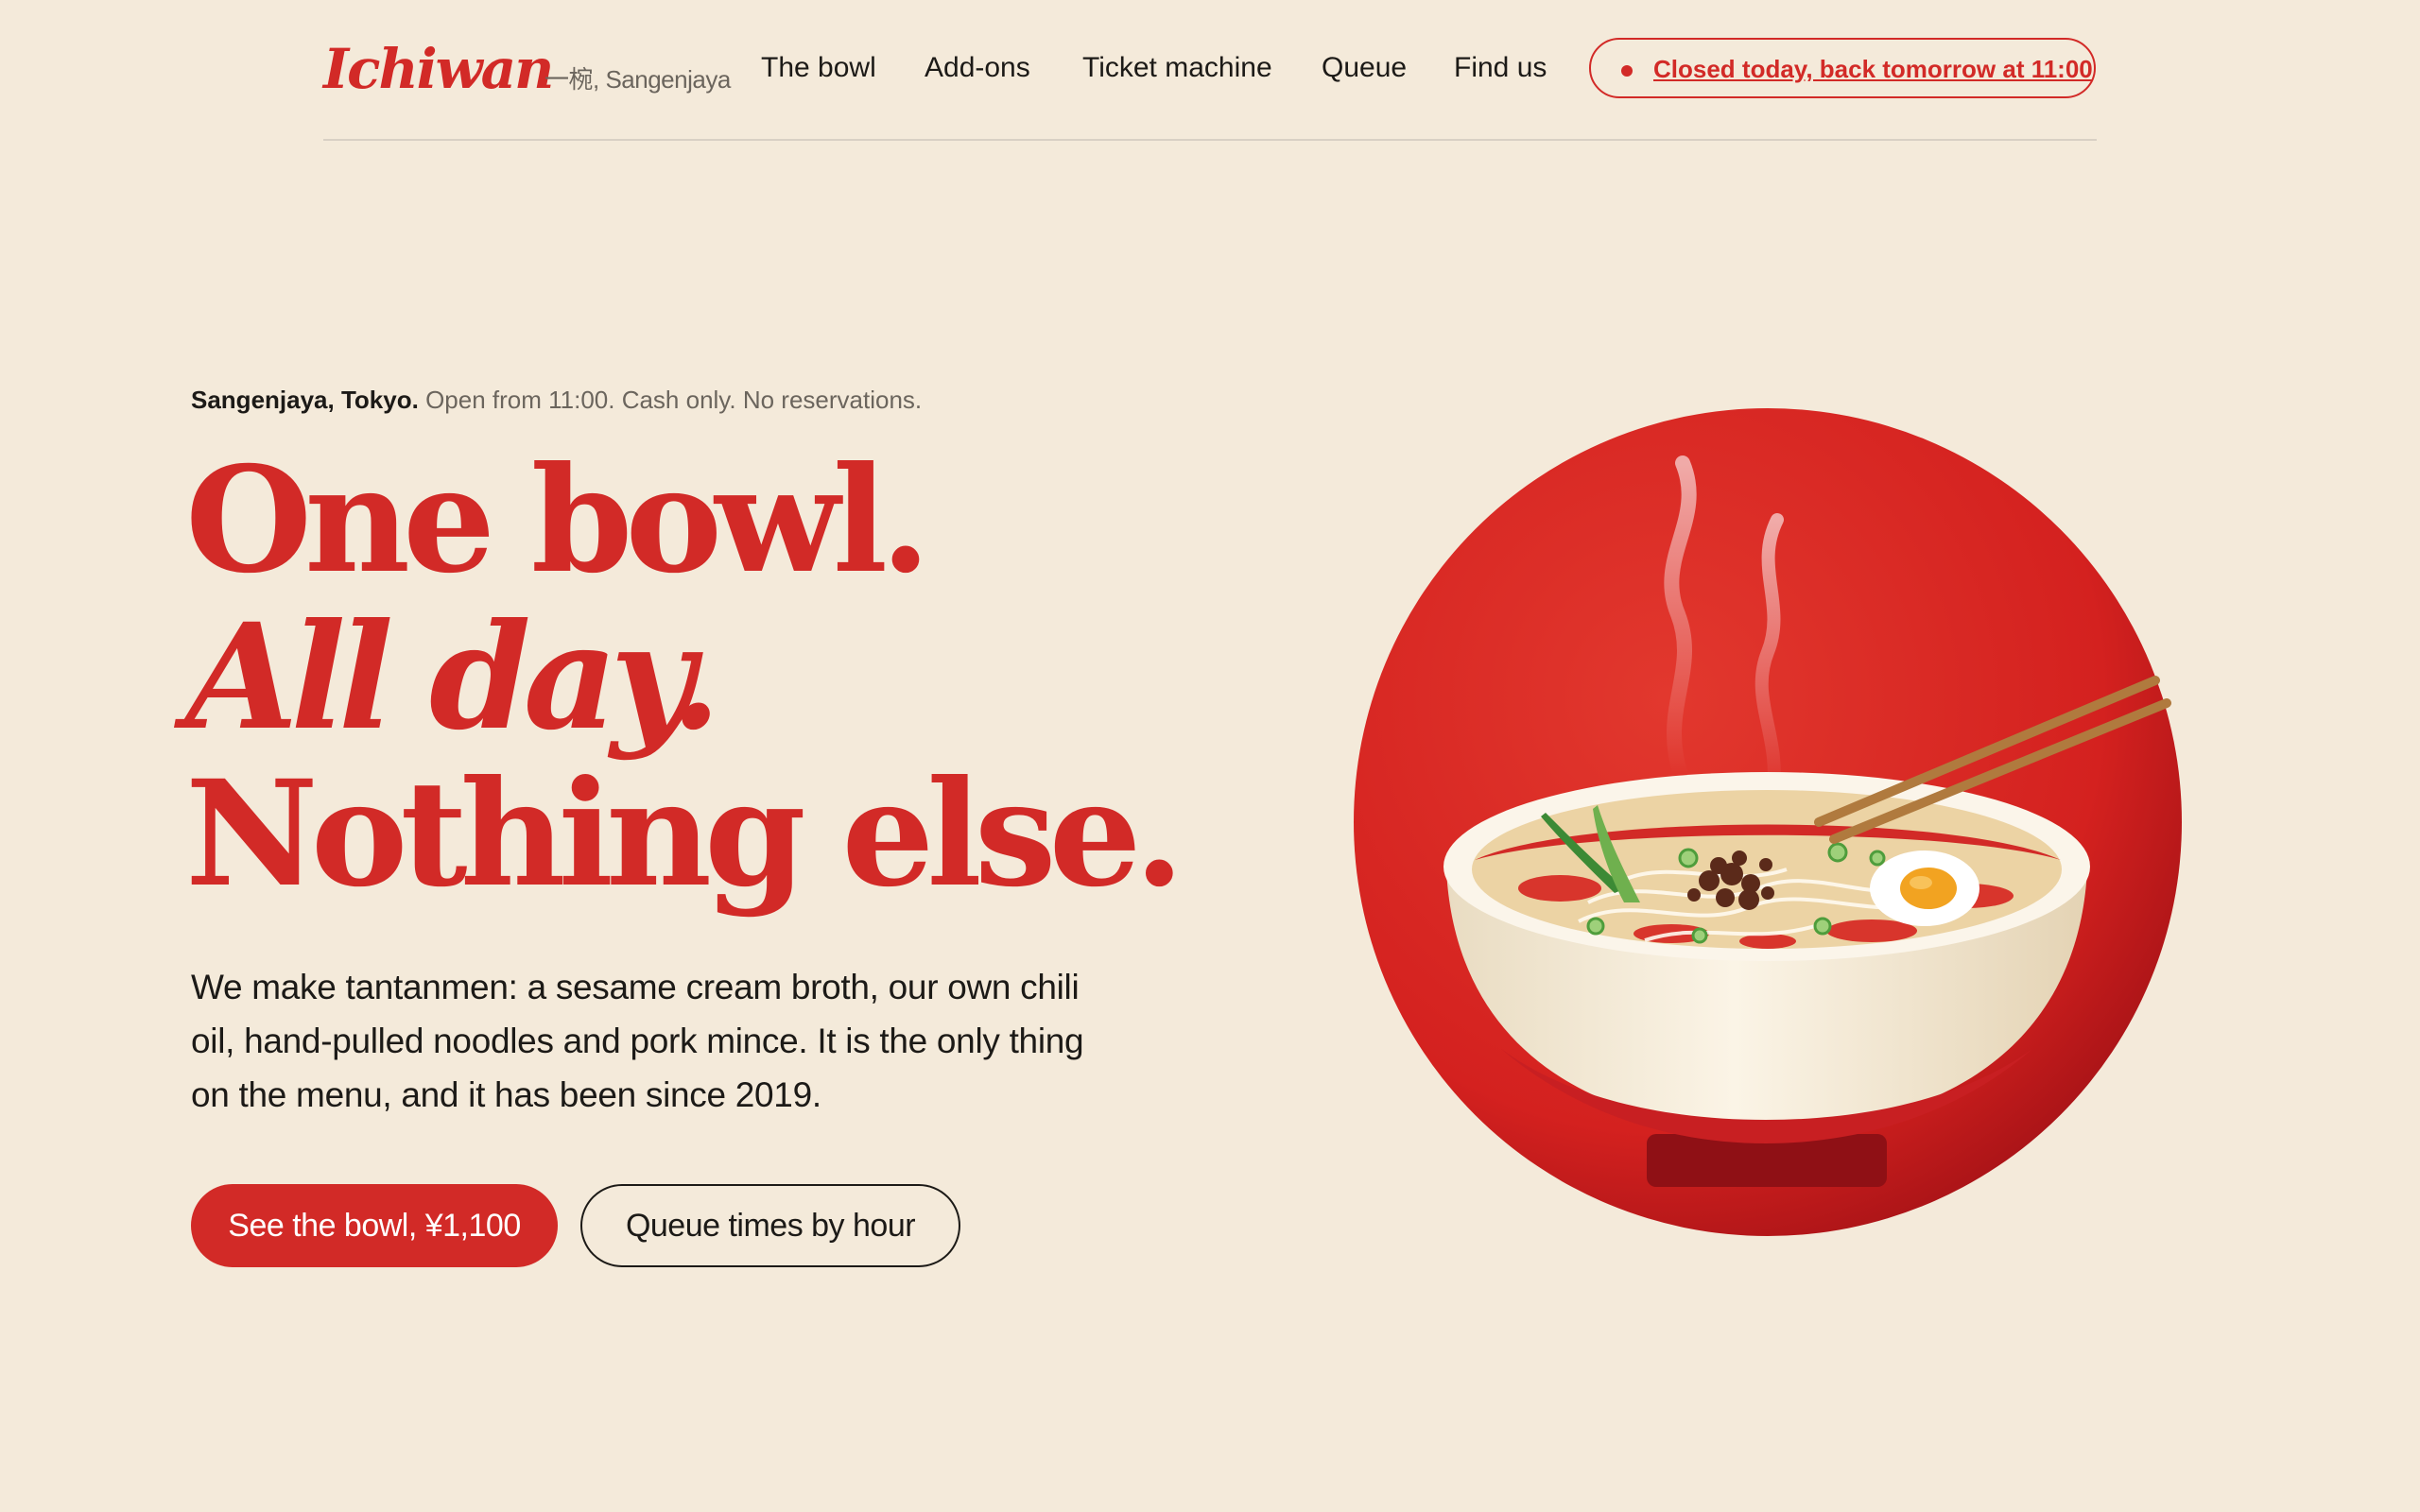 The height and width of the screenshot is (1512, 2420). I want to click on nav-link-queue: Queue, so click(1364, 68).